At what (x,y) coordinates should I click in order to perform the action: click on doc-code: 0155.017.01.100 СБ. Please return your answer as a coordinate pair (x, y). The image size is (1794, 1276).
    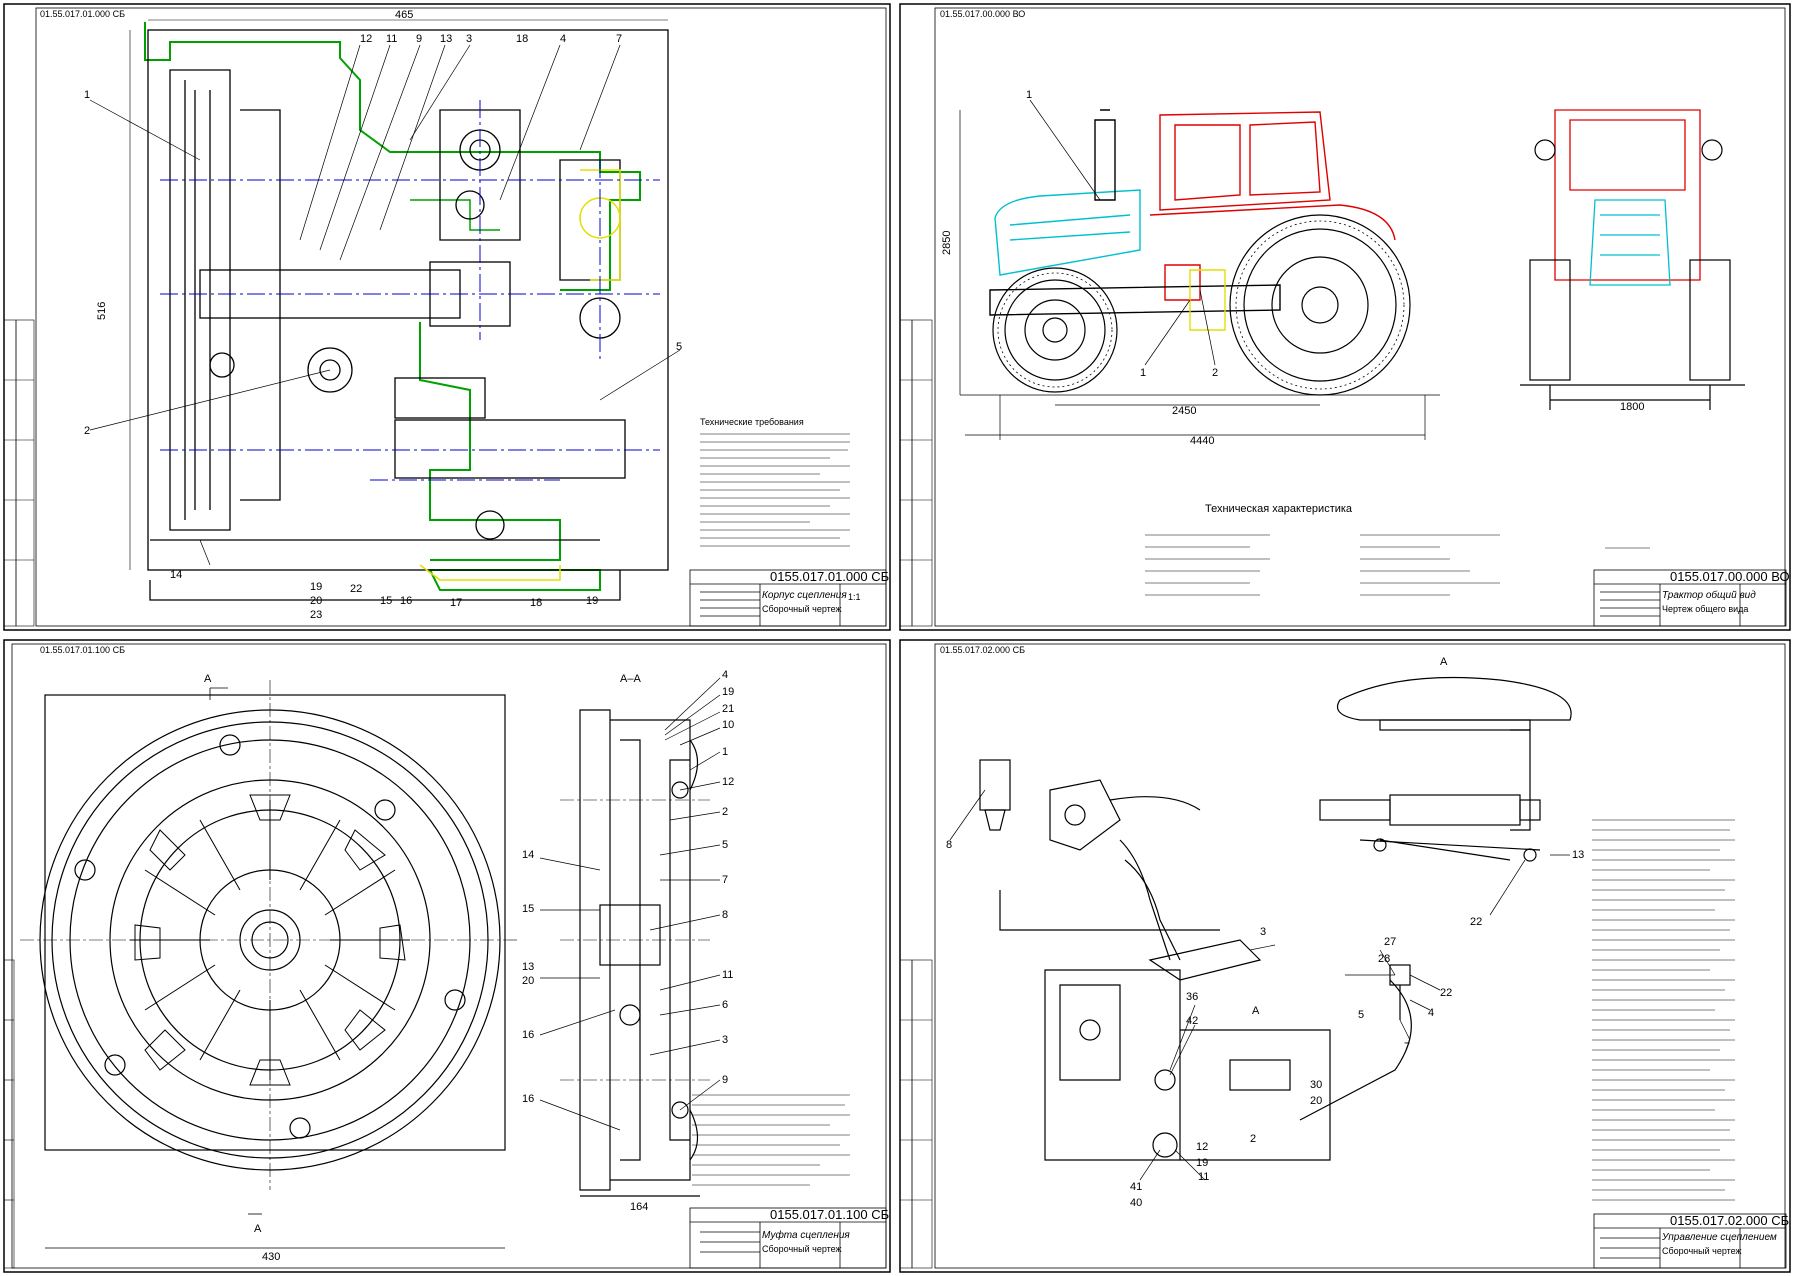
    Looking at the image, I should click on (829, 1214).